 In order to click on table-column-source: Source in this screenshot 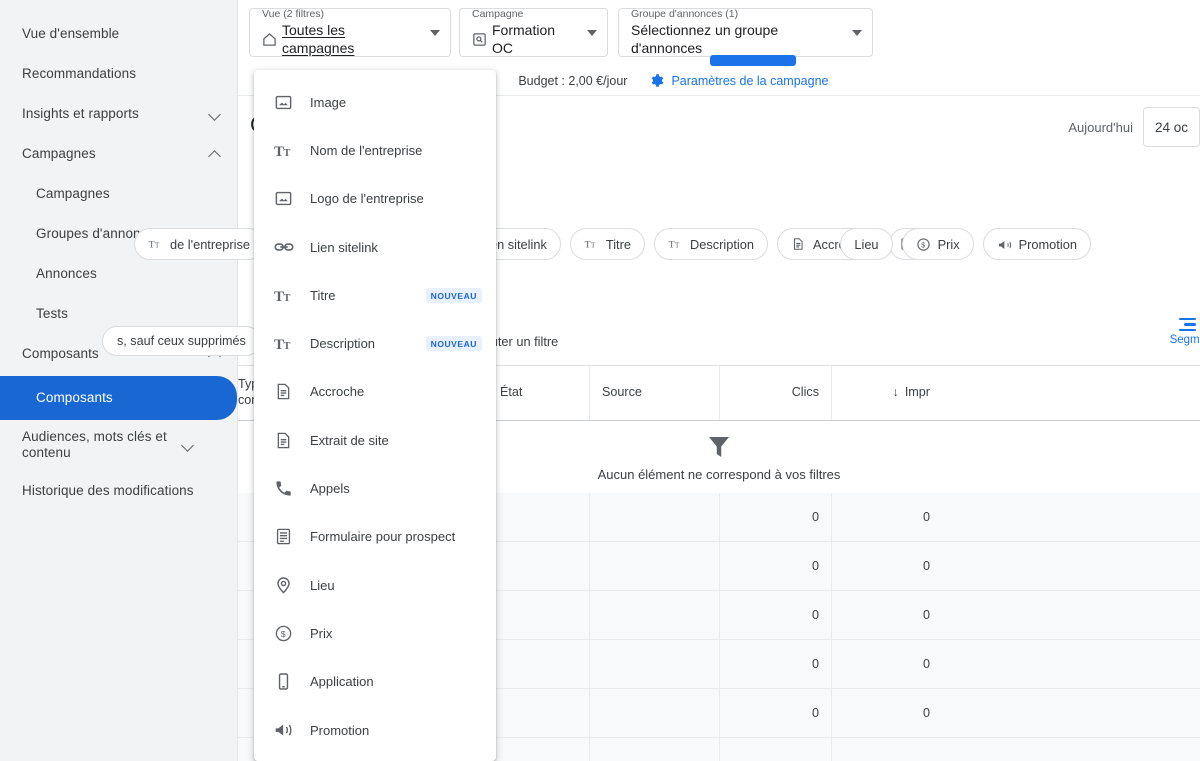, I will do `click(655, 393)`.